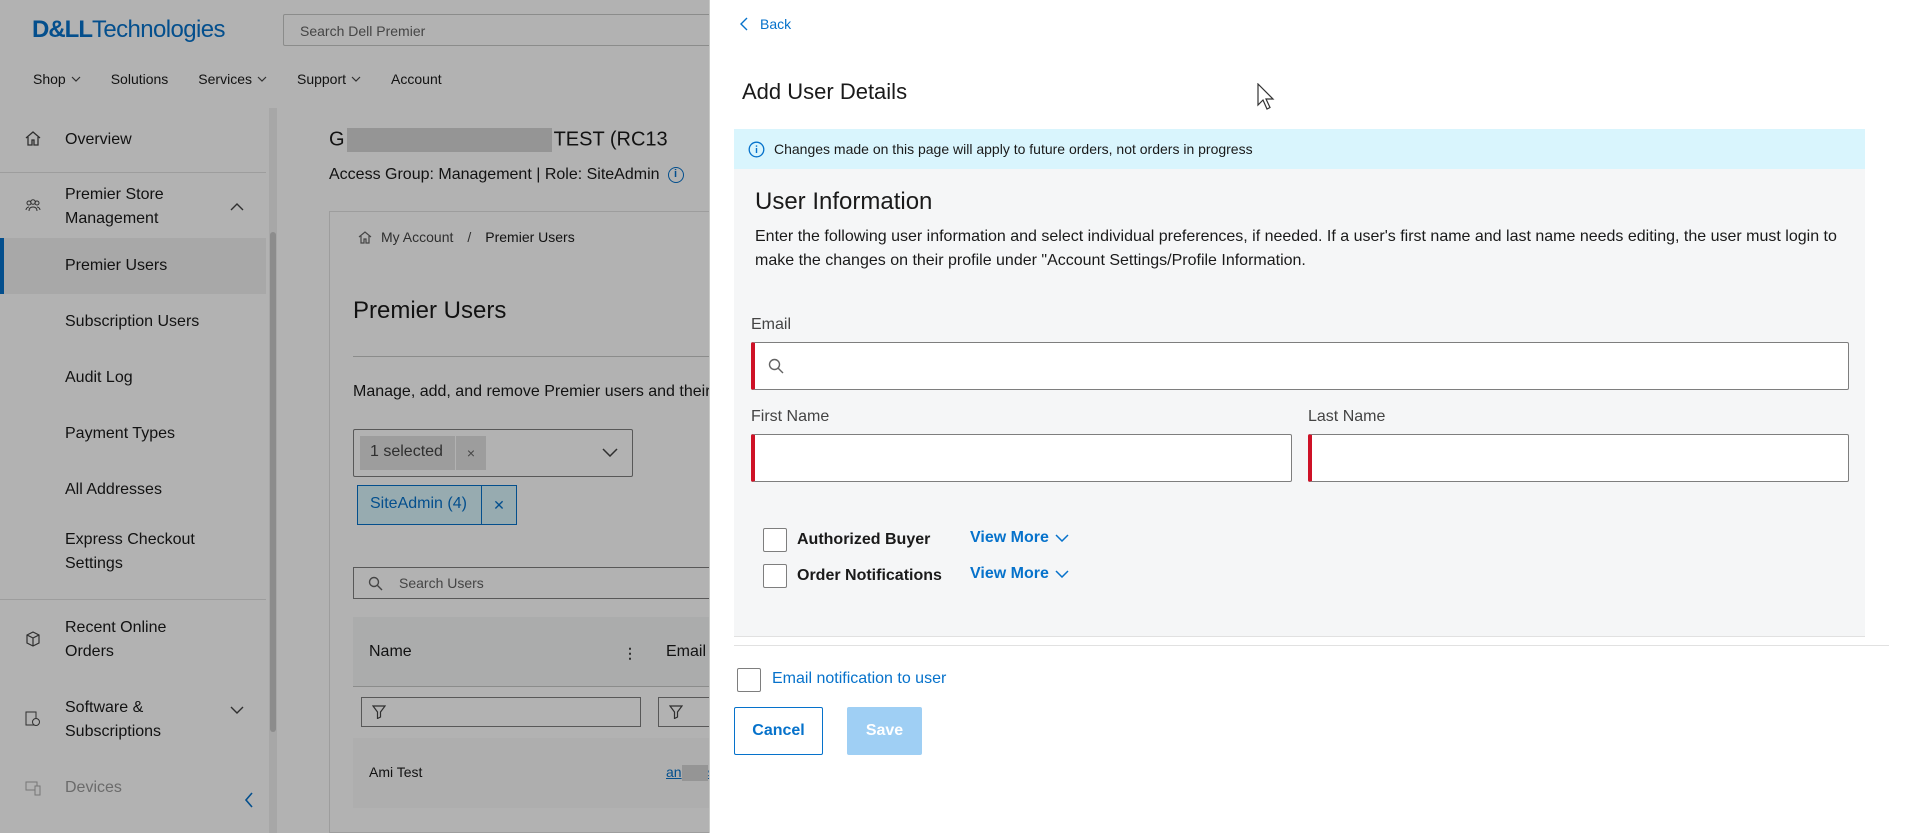  I want to click on chevron-left-icon, so click(744, 24).